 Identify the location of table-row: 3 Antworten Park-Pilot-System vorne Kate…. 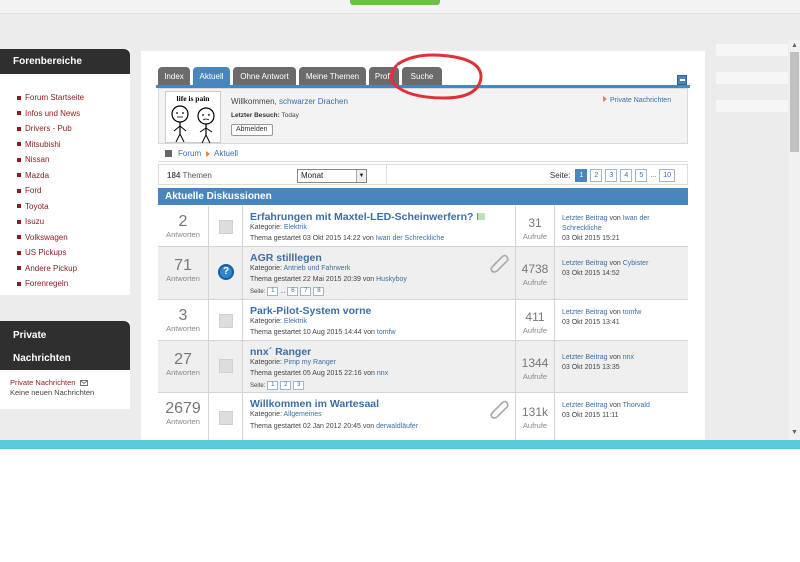
(423, 320).